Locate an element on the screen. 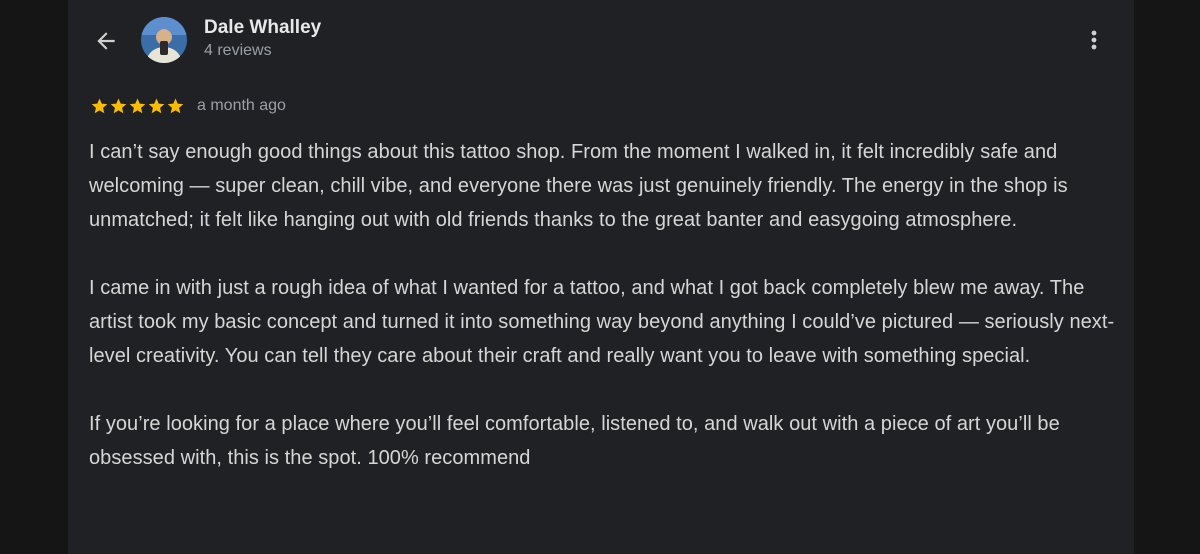  more-vertical-icon is located at coordinates (1094, 40).